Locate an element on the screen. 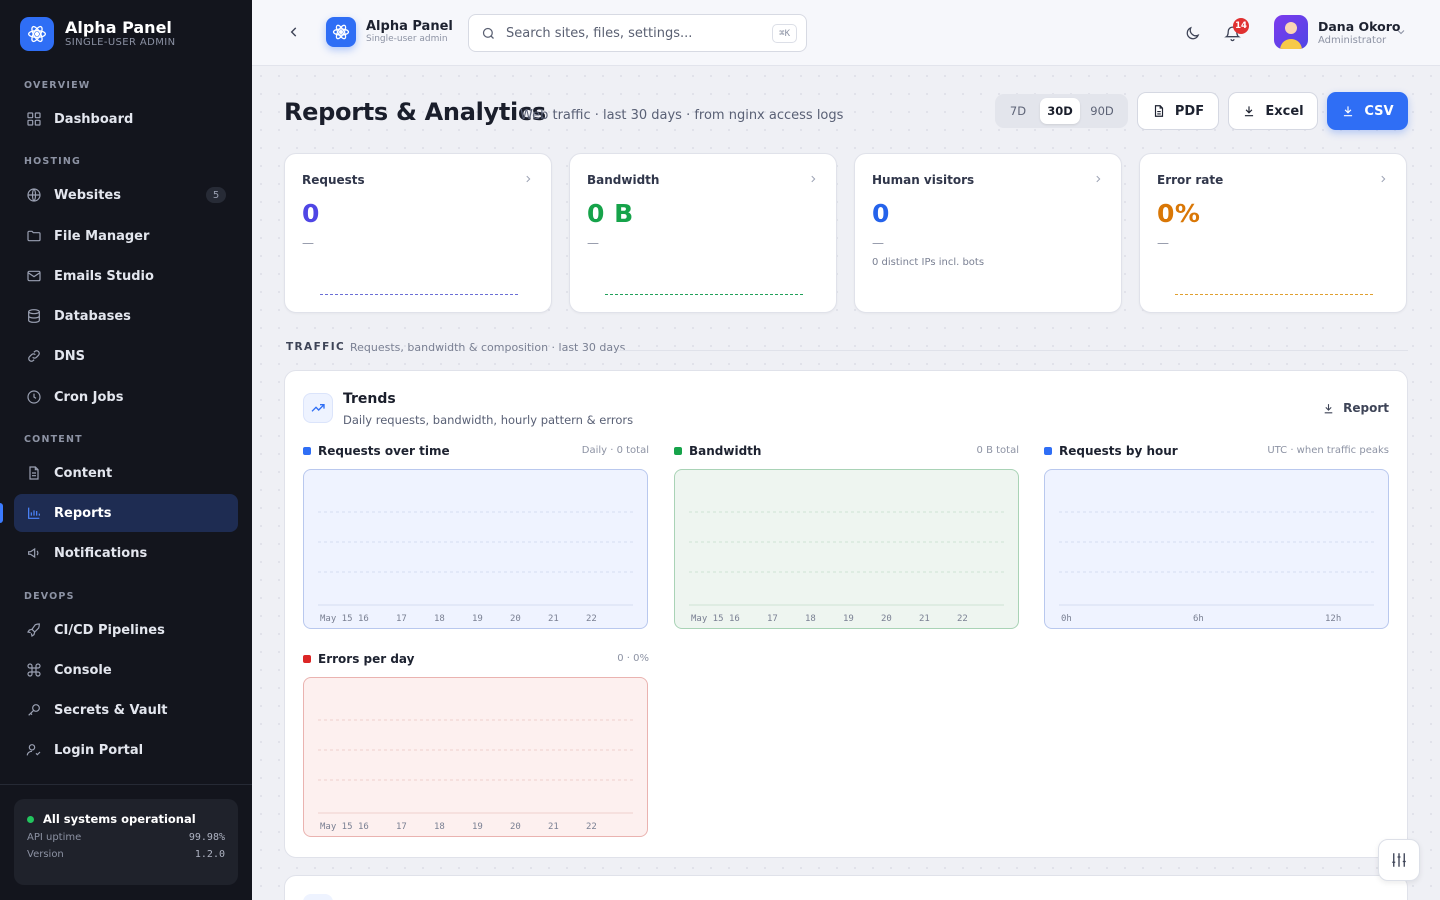 The width and height of the screenshot is (1440, 900). range-90d-button: 90D is located at coordinates (1102, 111).